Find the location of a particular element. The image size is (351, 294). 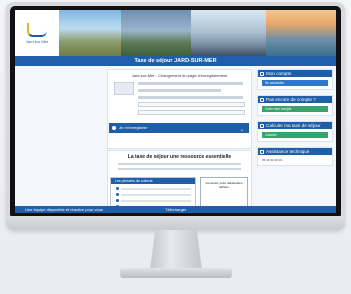

support-panel-title: Assistance technique is located at coordinates (295, 151).